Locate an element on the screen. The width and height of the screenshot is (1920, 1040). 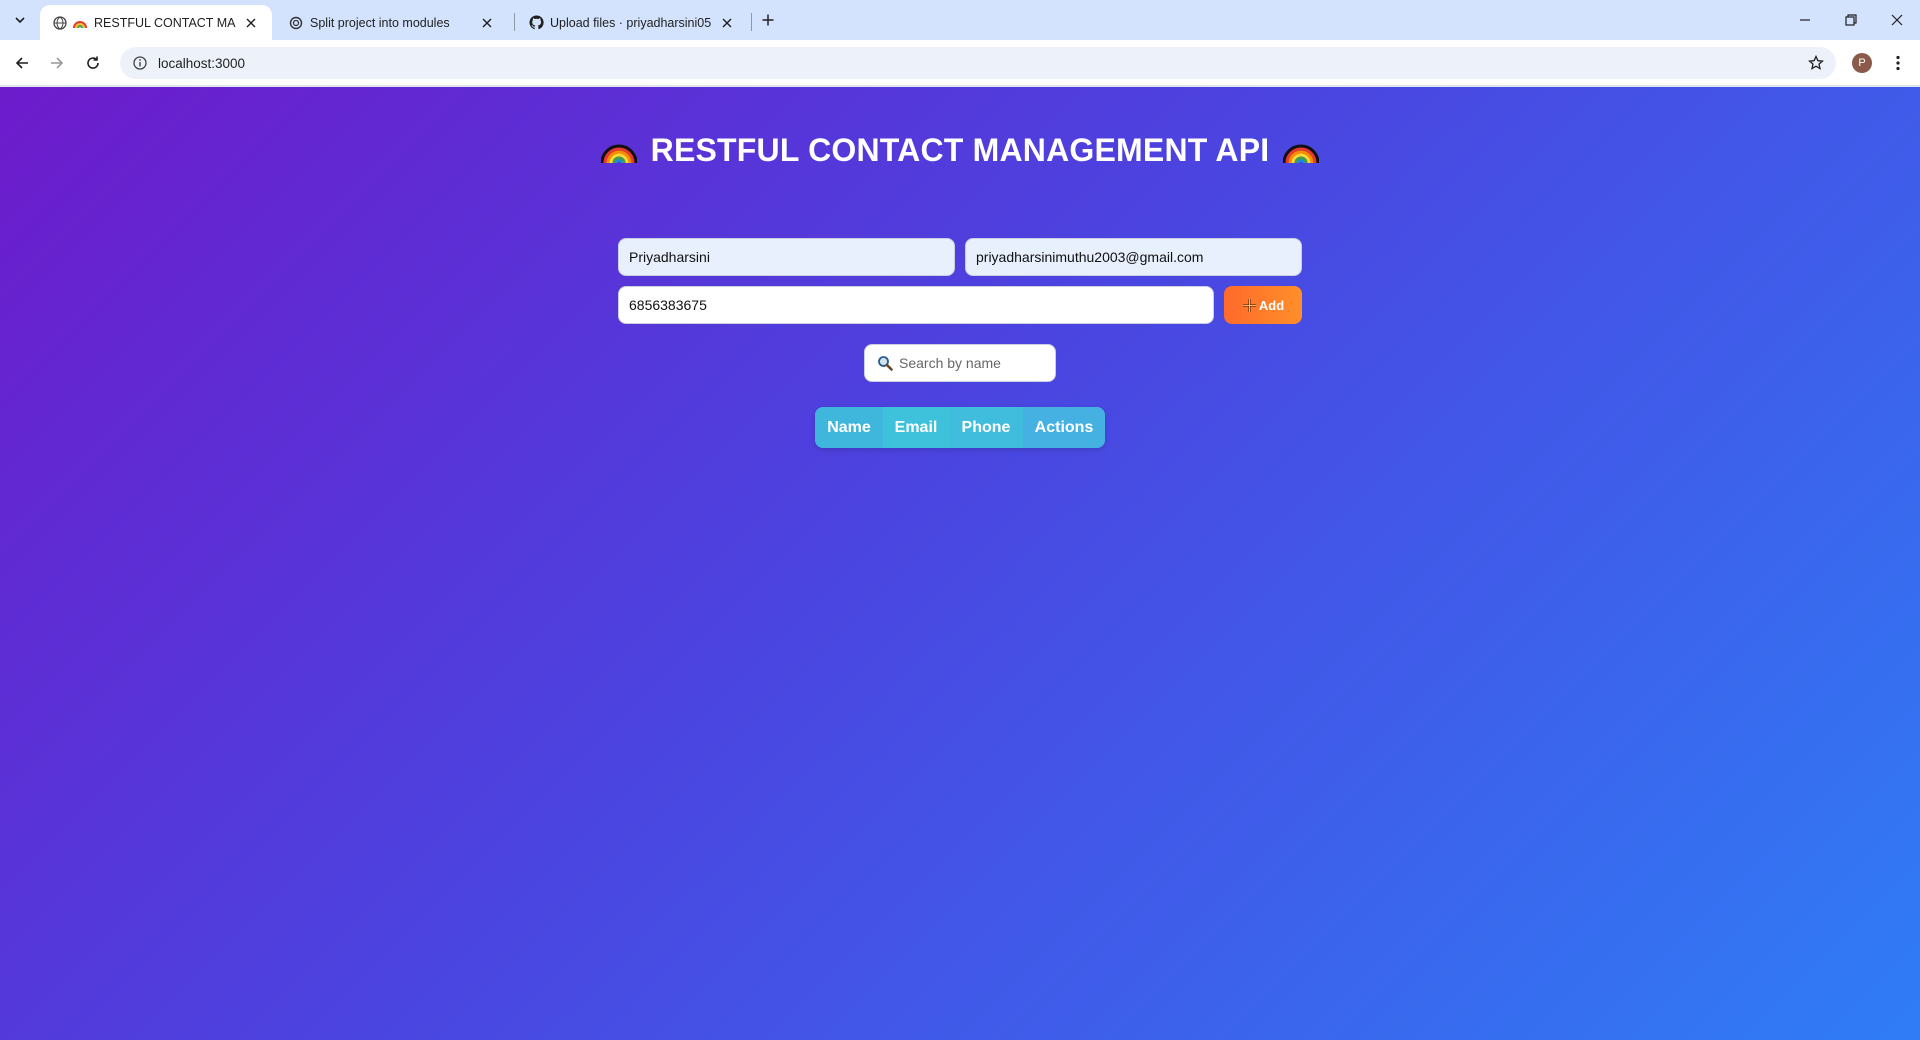
page-title: RESTFUL CONTACT MANAGEMENT API is located at coordinates (960, 150).